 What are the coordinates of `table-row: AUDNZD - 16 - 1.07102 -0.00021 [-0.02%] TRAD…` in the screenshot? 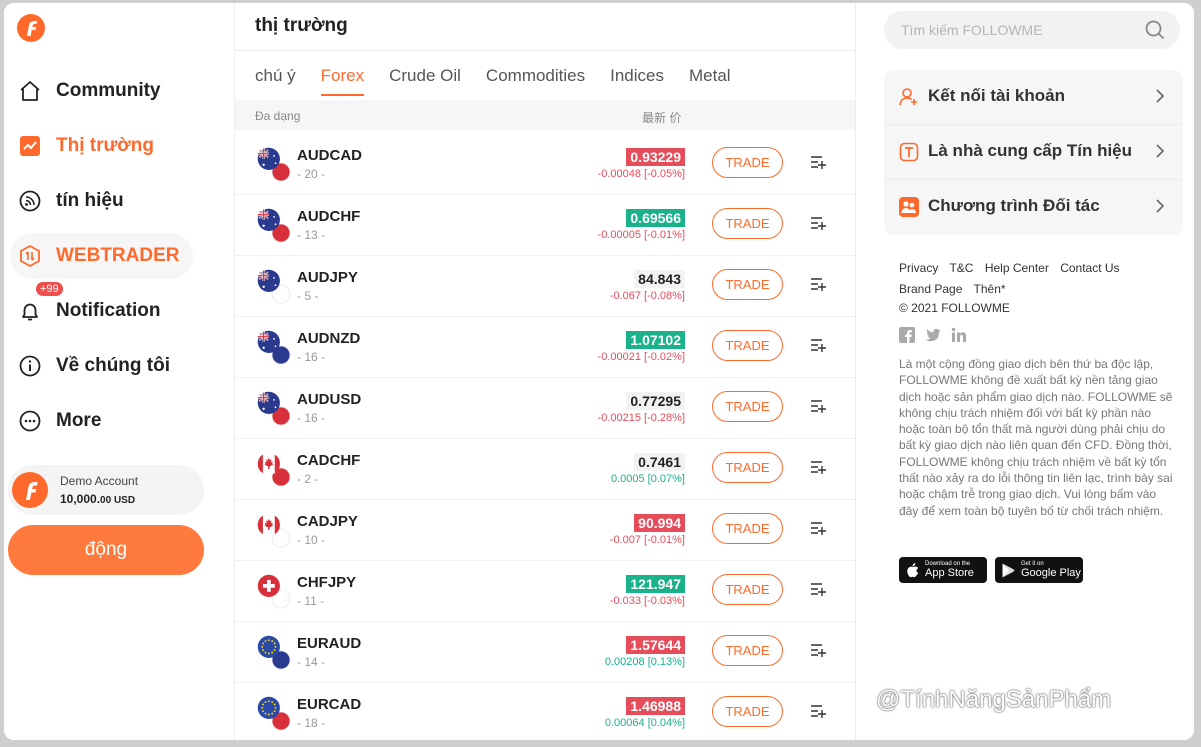 It's located at (545, 347).